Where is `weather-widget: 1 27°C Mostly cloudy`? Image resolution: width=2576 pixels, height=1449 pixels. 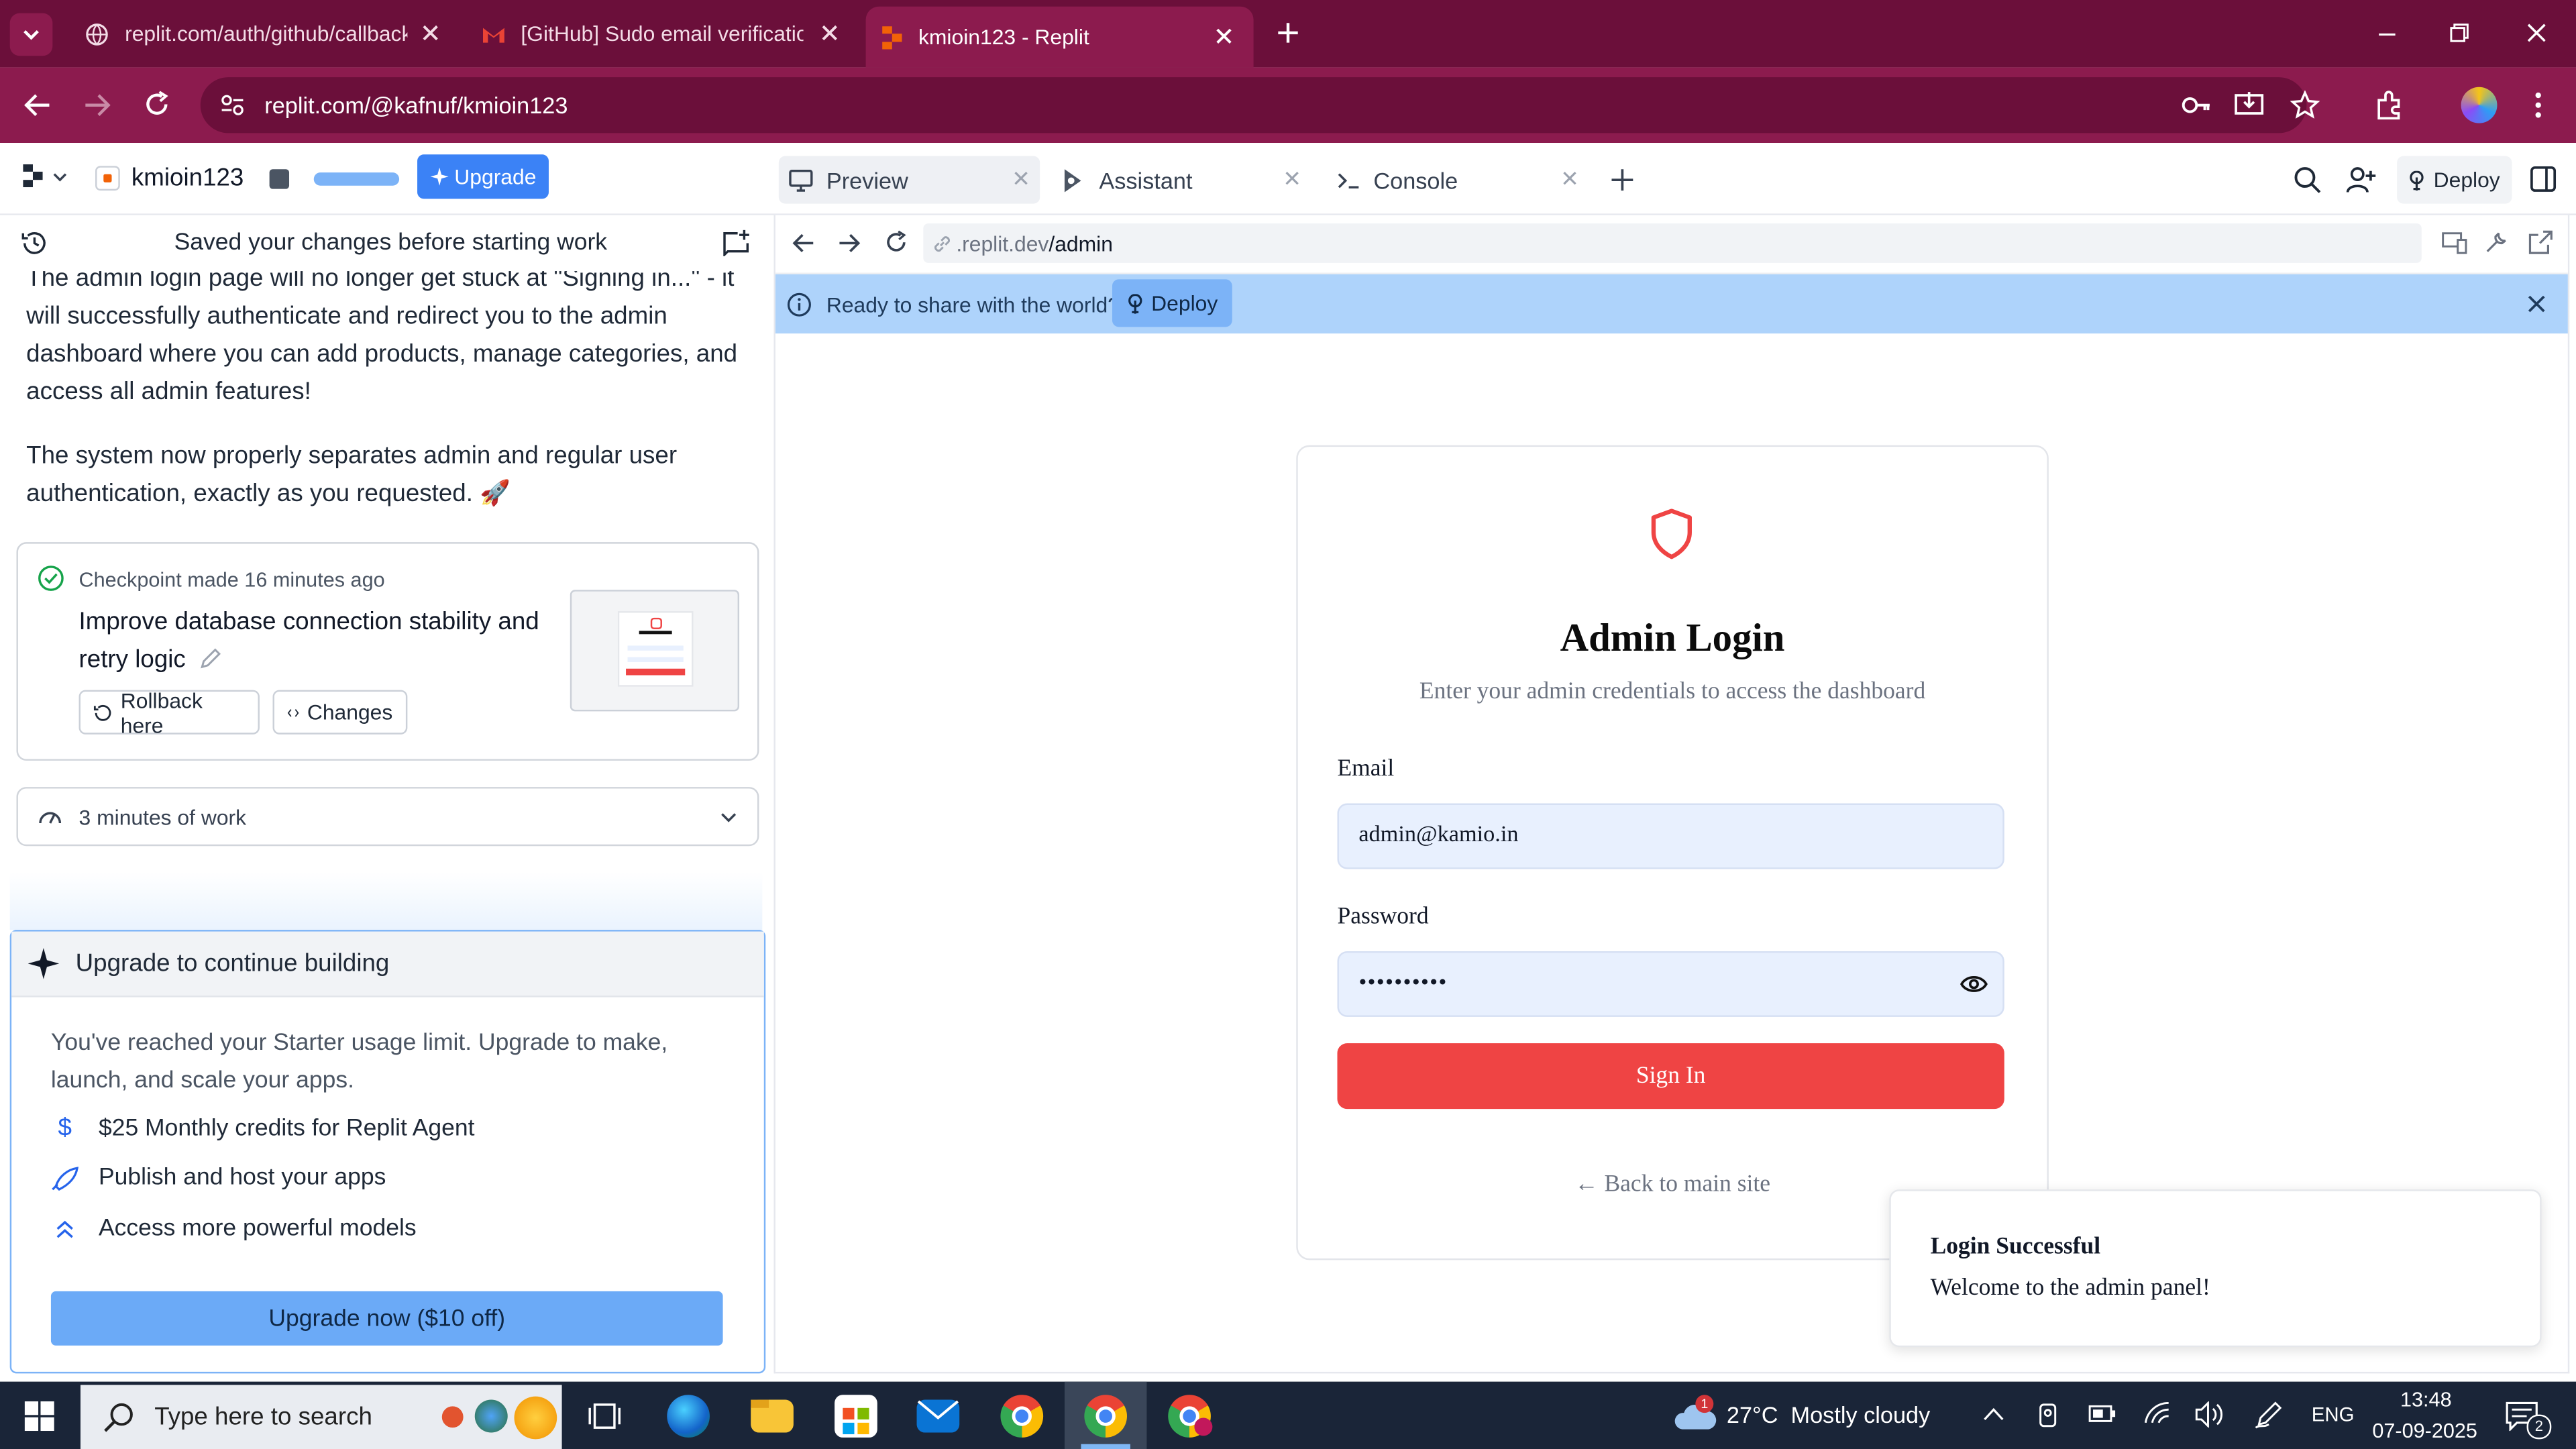
weather-widget: 1 27°C Mostly cloudy is located at coordinates (1811, 1415).